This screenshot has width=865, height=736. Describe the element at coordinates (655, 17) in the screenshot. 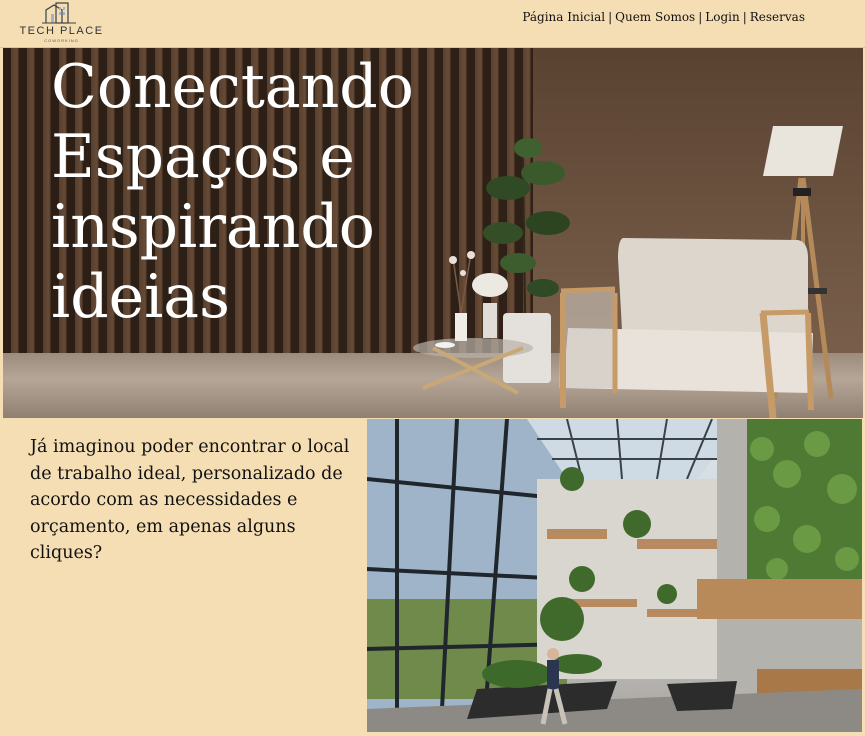

I see `nav-link-about: Quem Somos` at that location.